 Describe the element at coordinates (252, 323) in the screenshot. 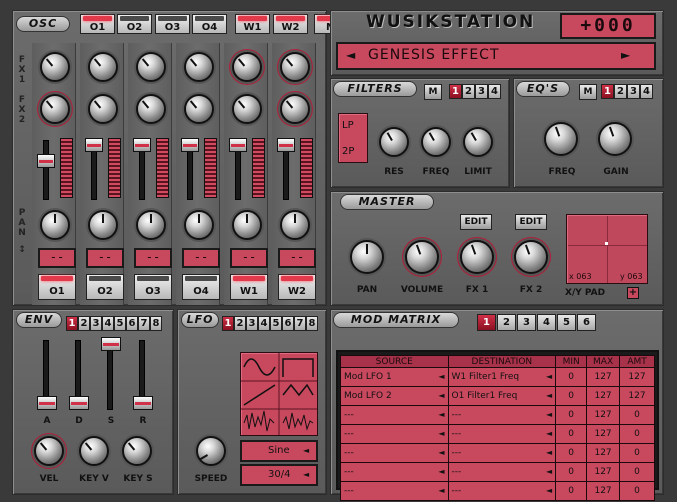

I see `lfo-tab-3: 3` at that location.